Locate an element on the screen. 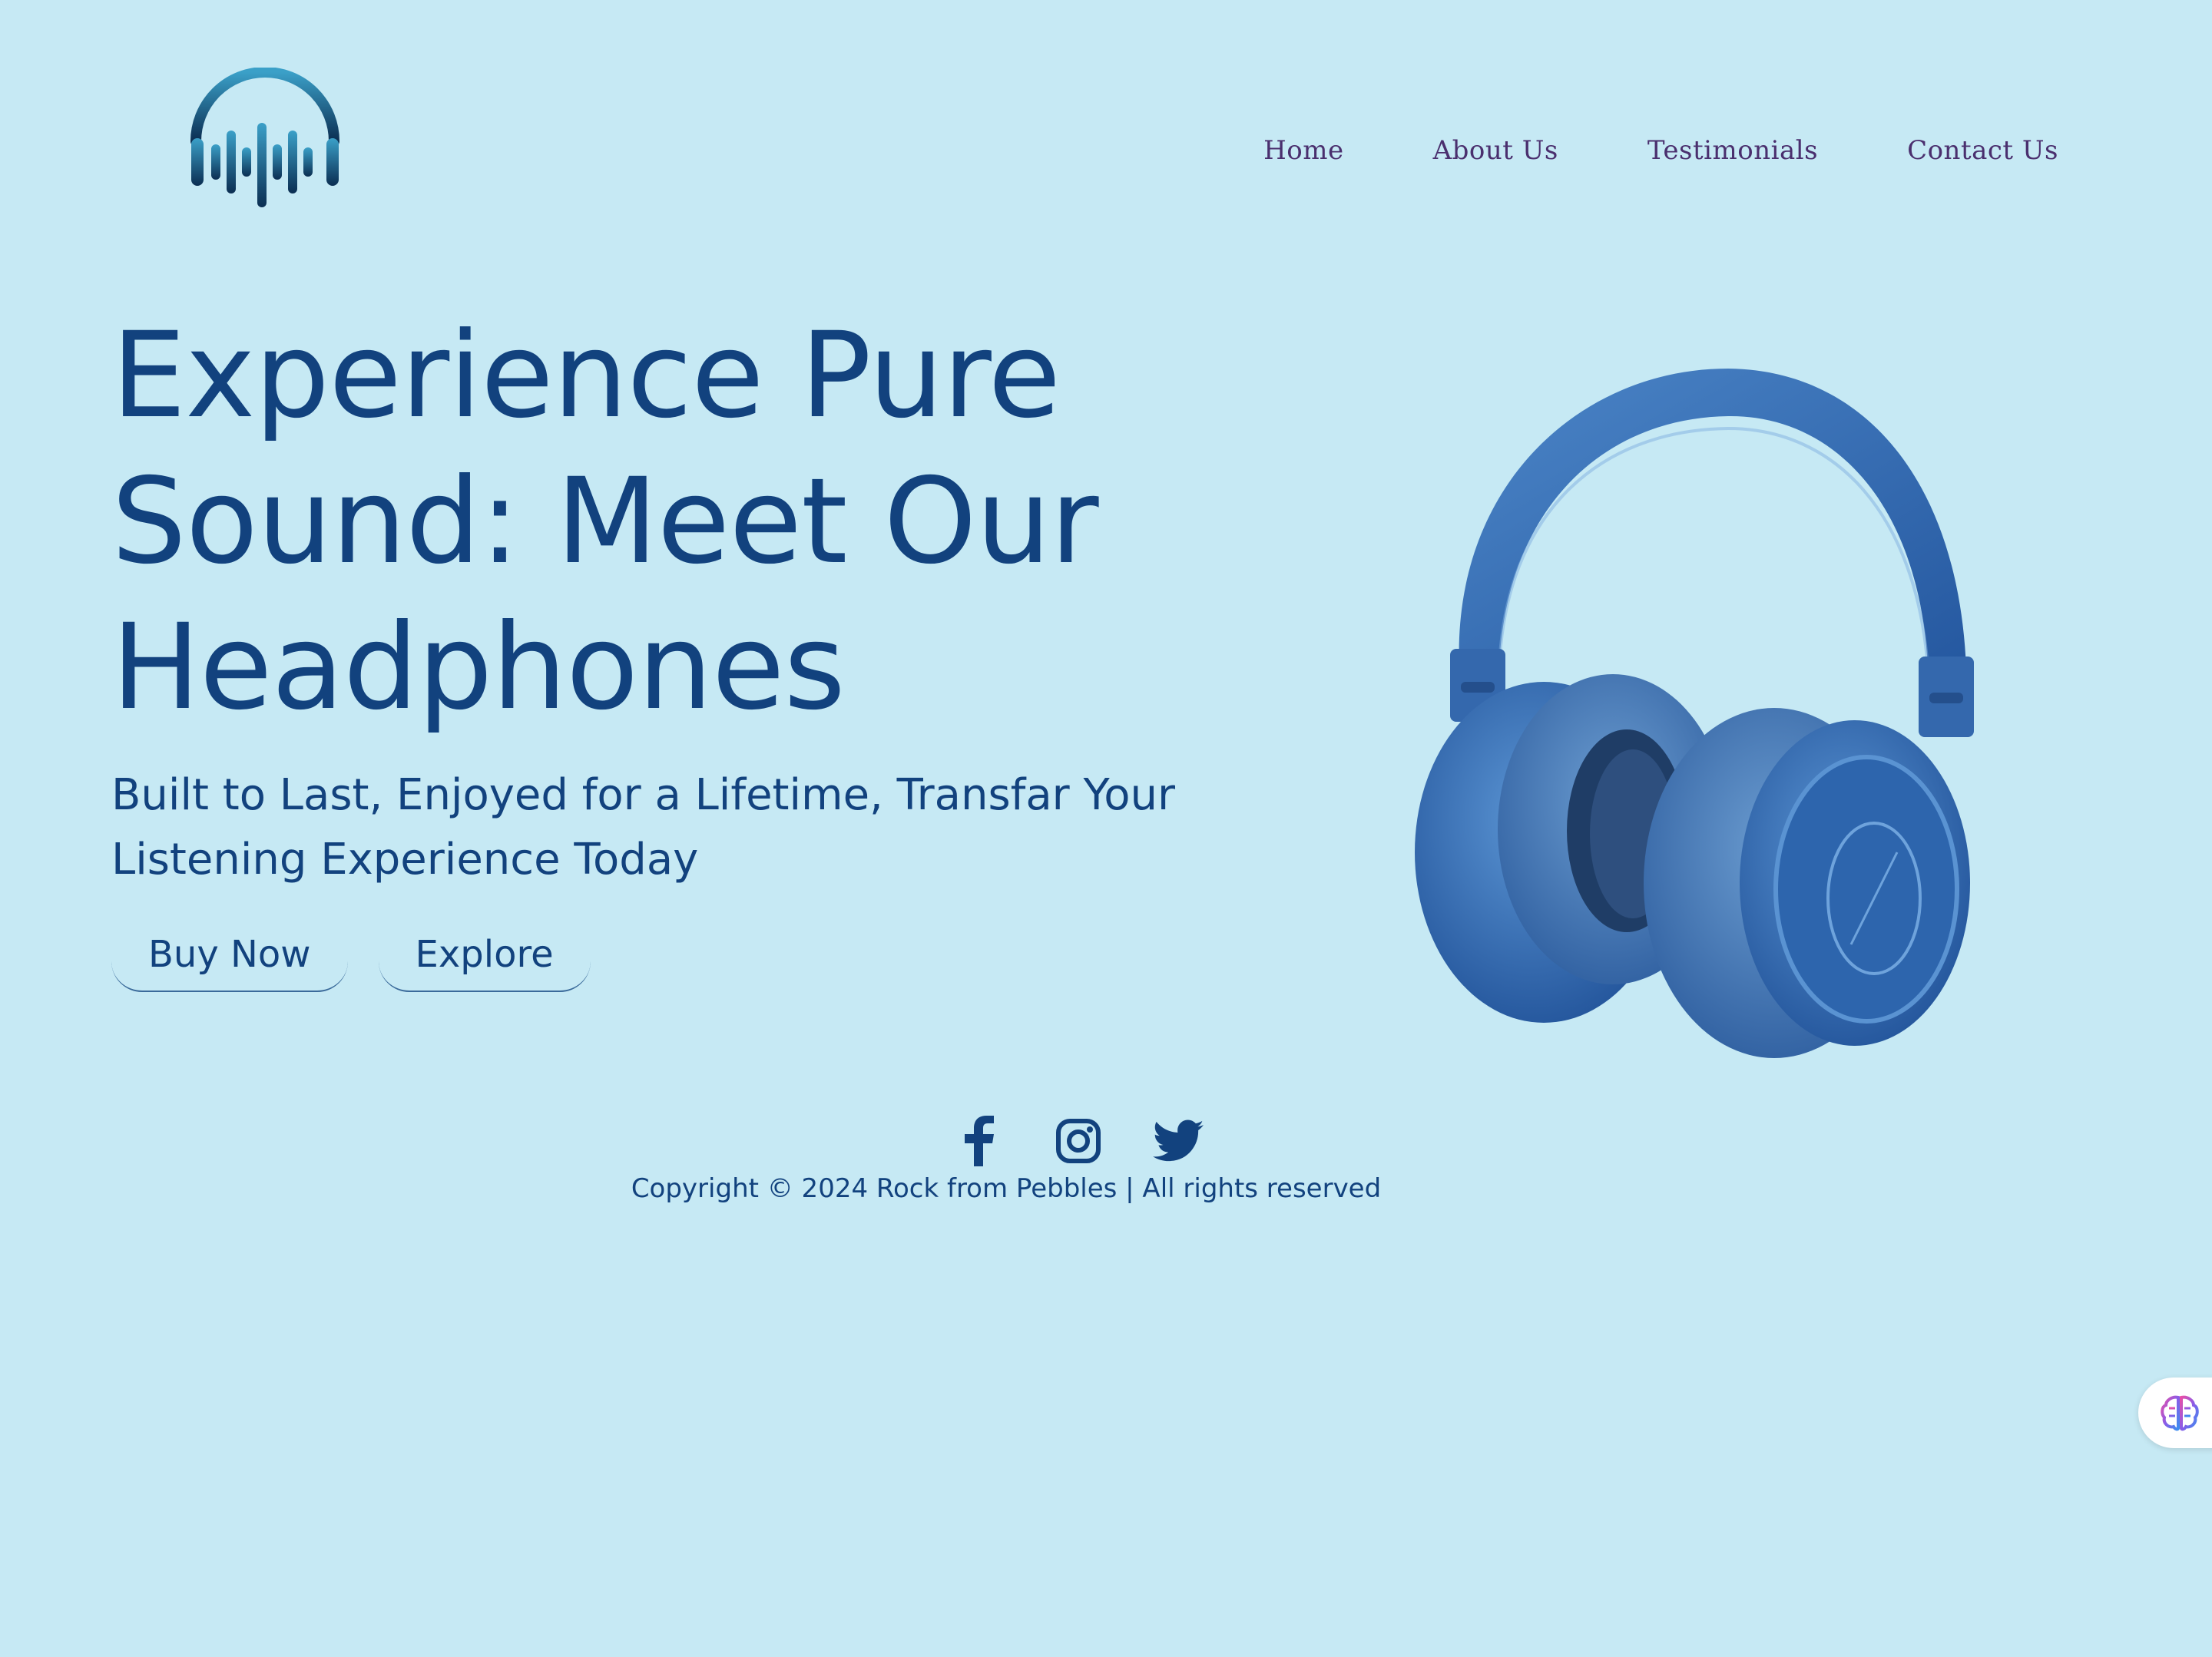  nav-home: Home is located at coordinates (1303, 151).